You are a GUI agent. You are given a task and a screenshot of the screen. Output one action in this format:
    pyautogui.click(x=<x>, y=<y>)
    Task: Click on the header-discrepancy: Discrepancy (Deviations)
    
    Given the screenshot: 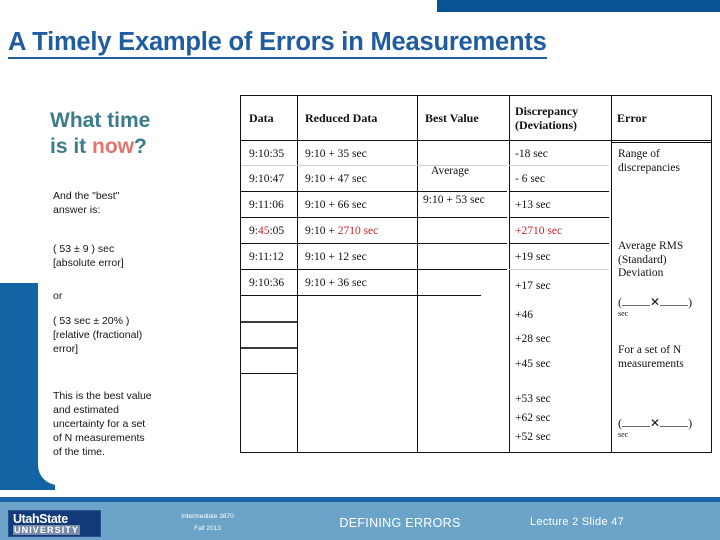 What is the action you would take?
    pyautogui.click(x=547, y=118)
    